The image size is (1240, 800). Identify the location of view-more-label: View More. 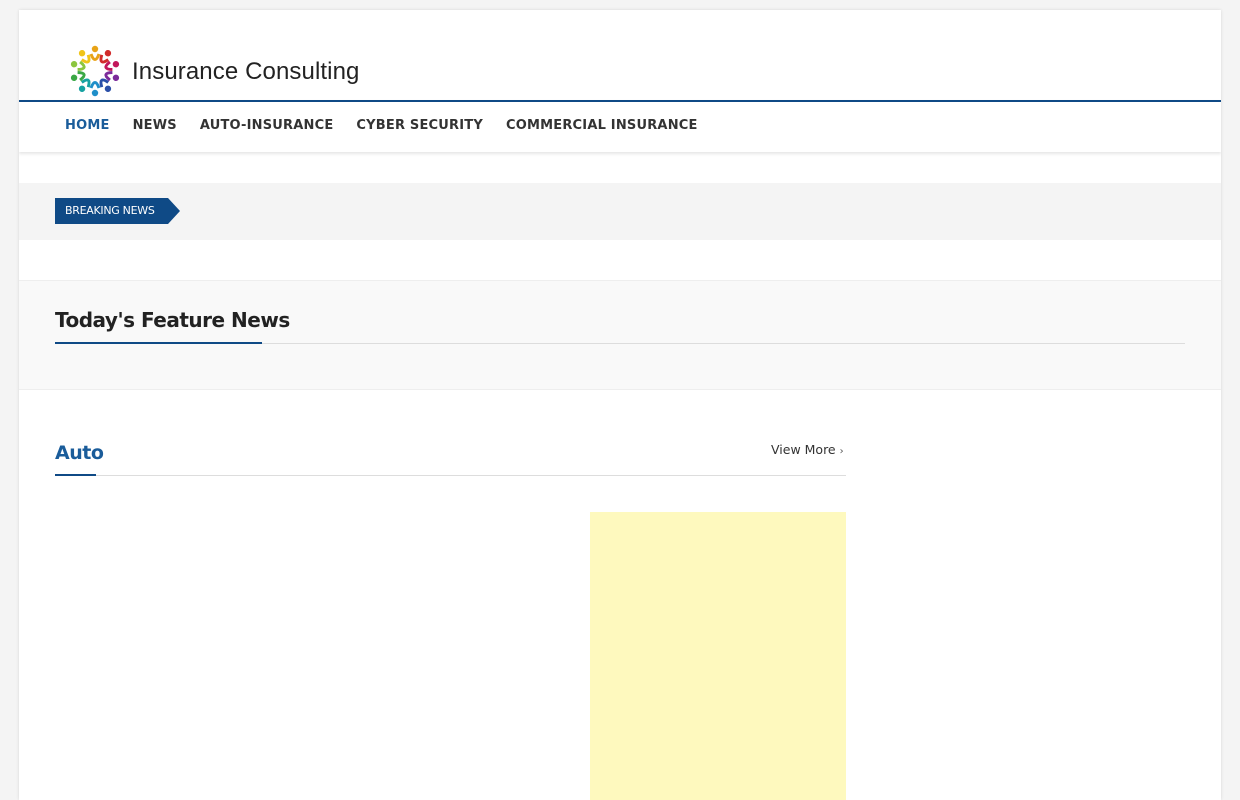
(803, 449).